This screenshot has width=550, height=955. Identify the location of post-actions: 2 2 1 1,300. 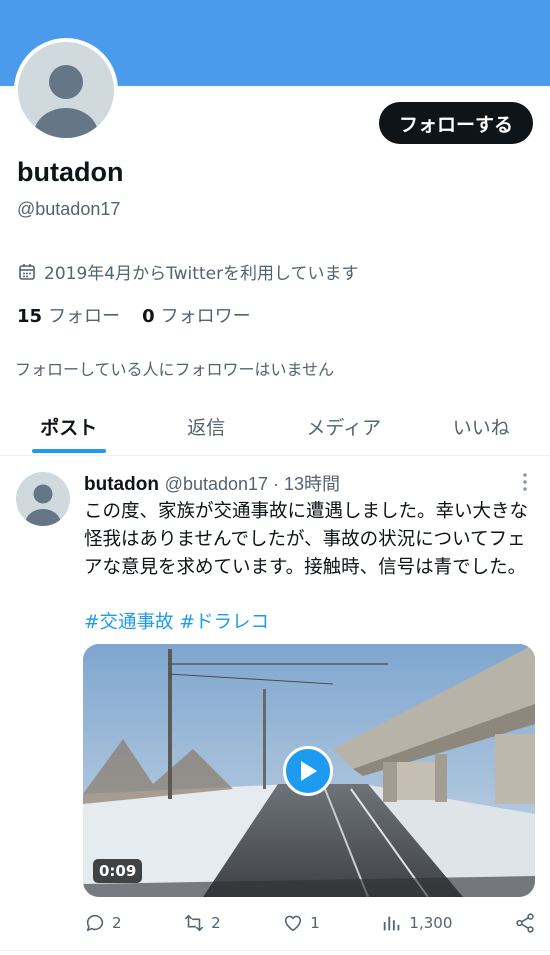
(310, 923).